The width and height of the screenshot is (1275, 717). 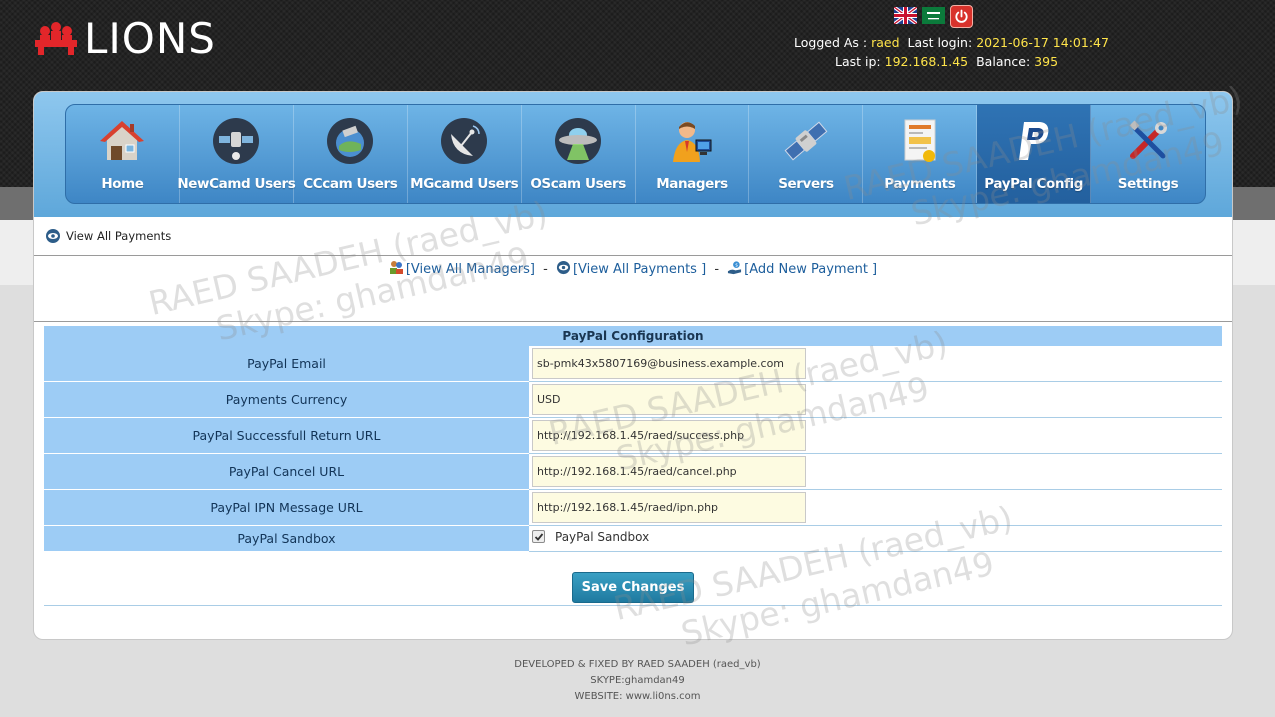 What do you see at coordinates (350, 184) in the screenshot?
I see `nav-label-cccam: CCcam Users` at bounding box center [350, 184].